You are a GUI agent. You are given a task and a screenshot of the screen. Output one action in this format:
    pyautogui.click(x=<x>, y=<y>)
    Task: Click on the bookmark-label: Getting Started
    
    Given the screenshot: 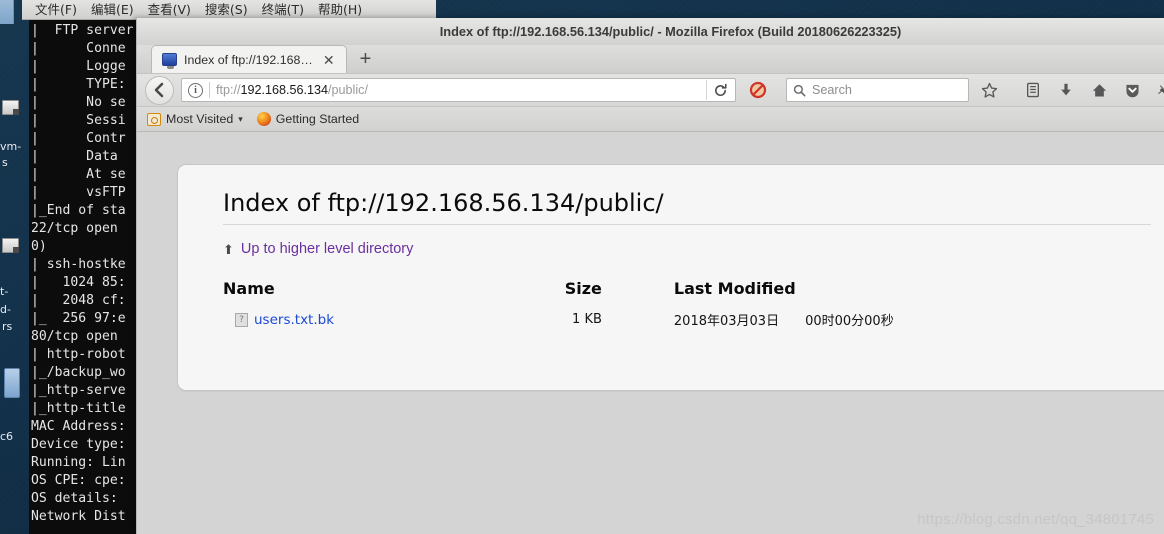 What is the action you would take?
    pyautogui.click(x=317, y=119)
    